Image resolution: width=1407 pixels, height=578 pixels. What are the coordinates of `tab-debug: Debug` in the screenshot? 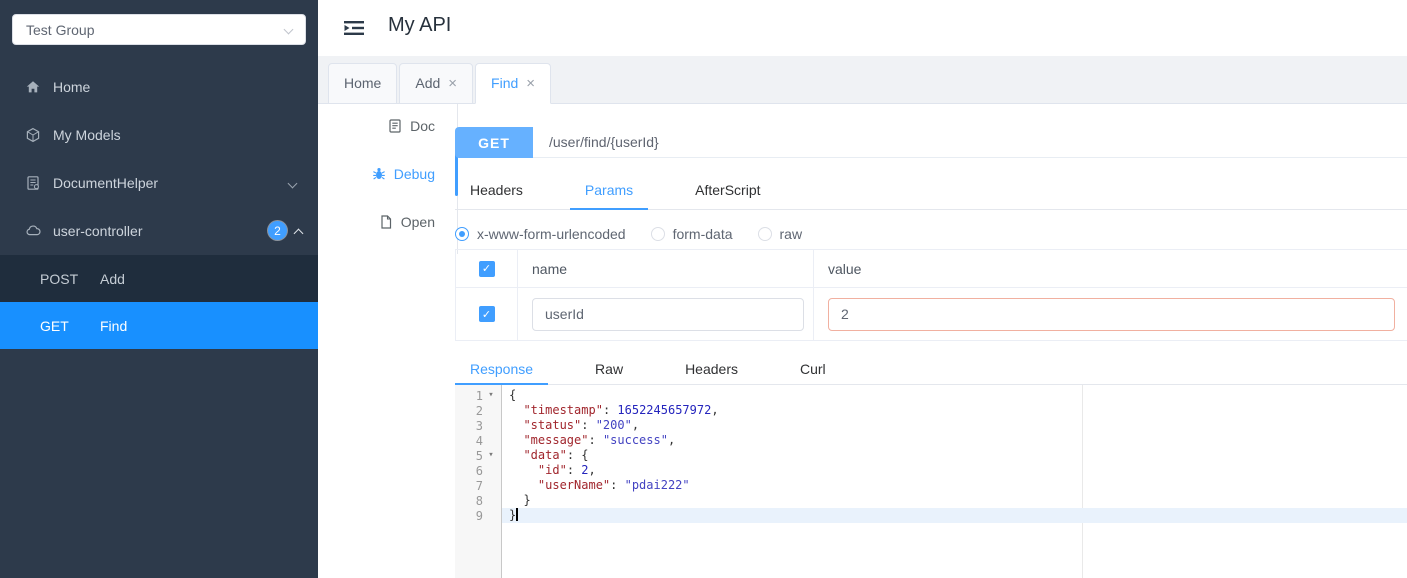 It's located at (401, 174).